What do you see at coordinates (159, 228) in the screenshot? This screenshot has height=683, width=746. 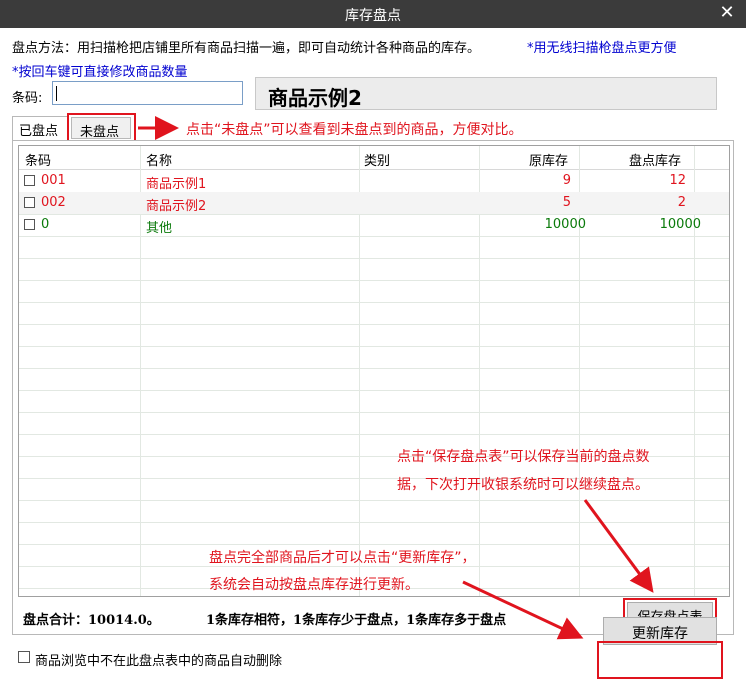 I see `row-name: 其他` at bounding box center [159, 228].